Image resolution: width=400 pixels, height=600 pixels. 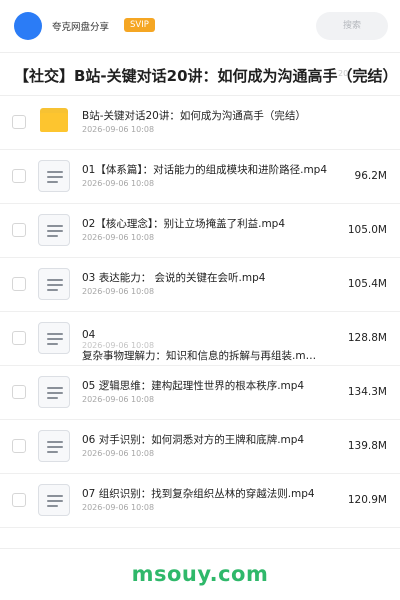 What do you see at coordinates (184, 224) in the screenshot?
I see `file-name: 02【核心理念】：别让立场掩盖了利益.mp4` at bounding box center [184, 224].